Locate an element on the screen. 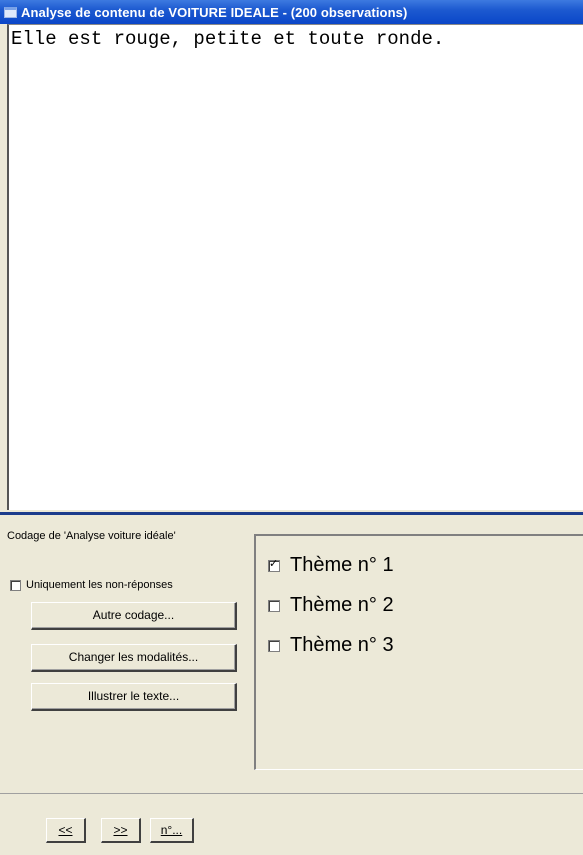 This screenshot has width=583, height=855. only-nonresponses-checkbox: Uniquement les non-réponses is located at coordinates (91, 585).